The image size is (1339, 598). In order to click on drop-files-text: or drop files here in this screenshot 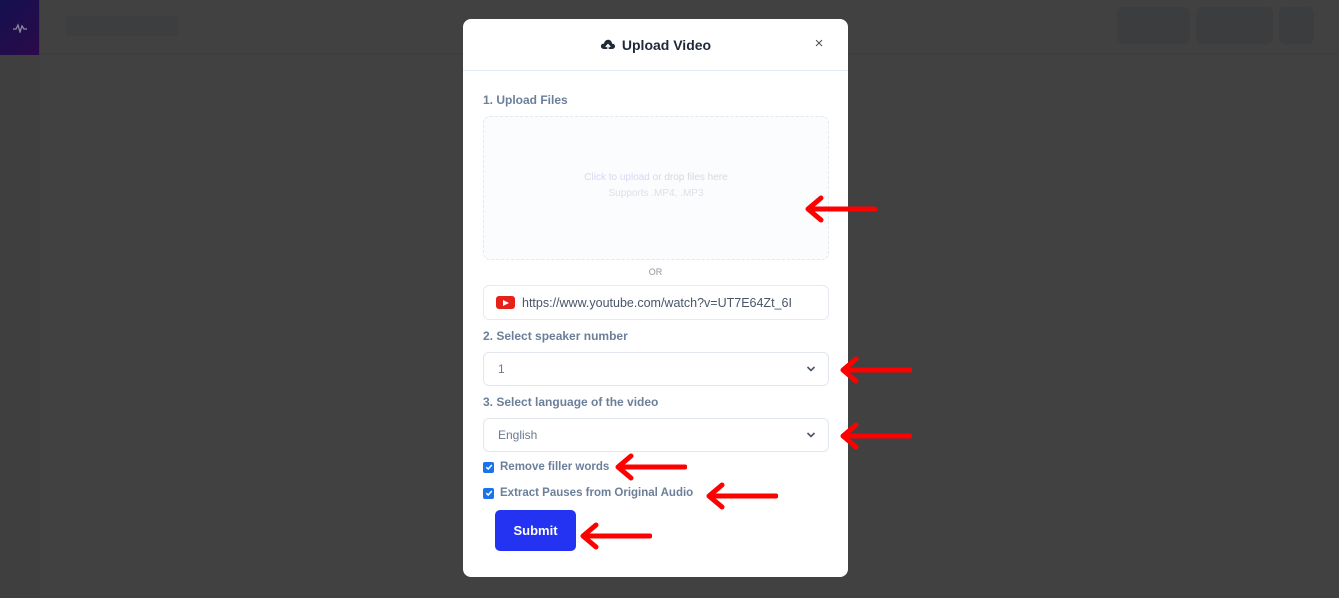, I will do `click(688, 177)`.